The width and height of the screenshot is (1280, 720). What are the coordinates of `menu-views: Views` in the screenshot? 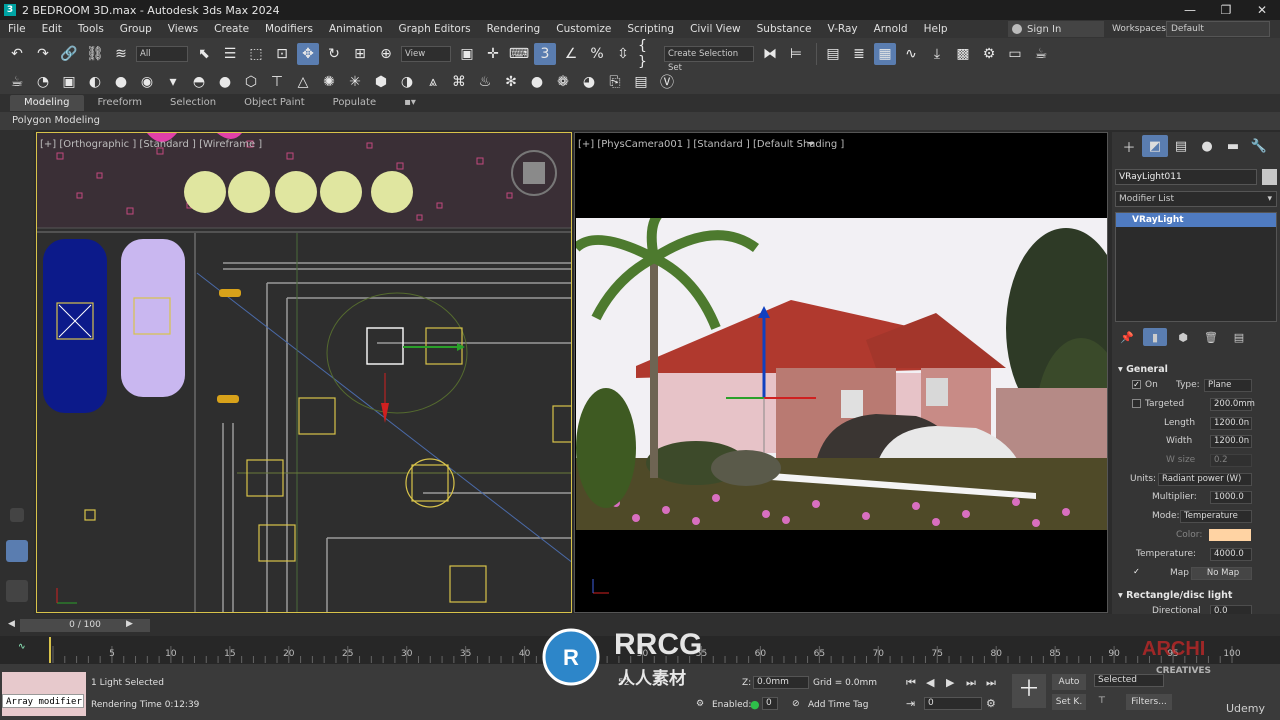 It's located at (183, 29).